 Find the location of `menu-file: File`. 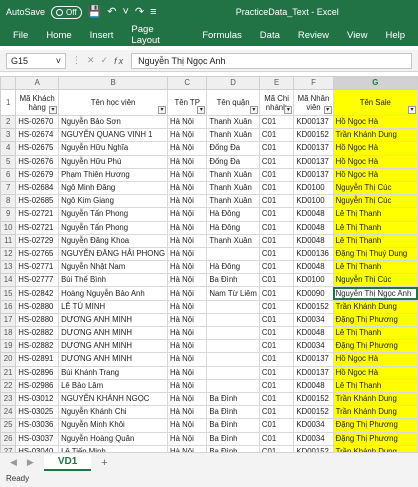

menu-file: File is located at coordinates (20, 35).